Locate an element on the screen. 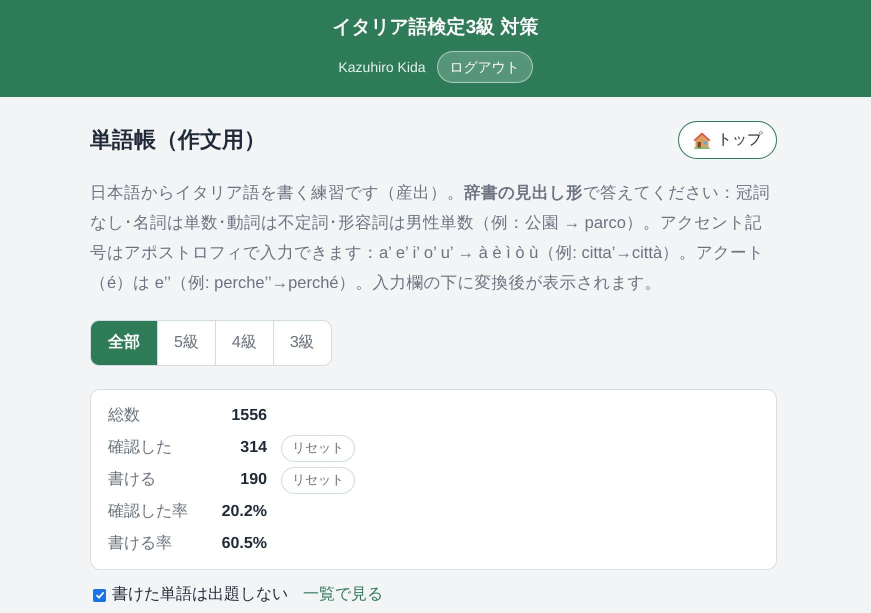  stat-label: 確認した is located at coordinates (140, 448).